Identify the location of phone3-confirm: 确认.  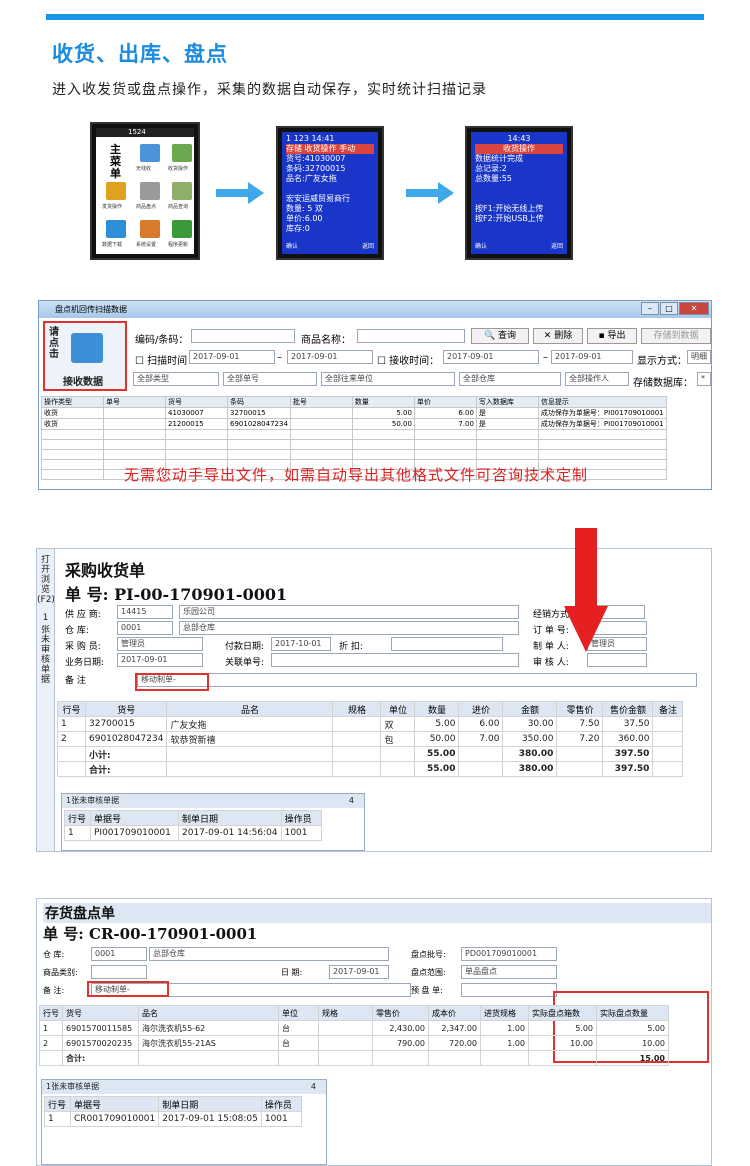
(481, 247).